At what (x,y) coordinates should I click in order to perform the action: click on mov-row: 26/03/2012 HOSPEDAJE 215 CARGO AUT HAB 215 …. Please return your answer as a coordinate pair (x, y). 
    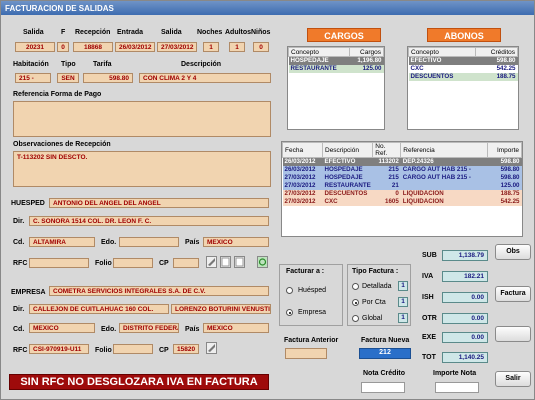
    Looking at the image, I should click on (402, 169).